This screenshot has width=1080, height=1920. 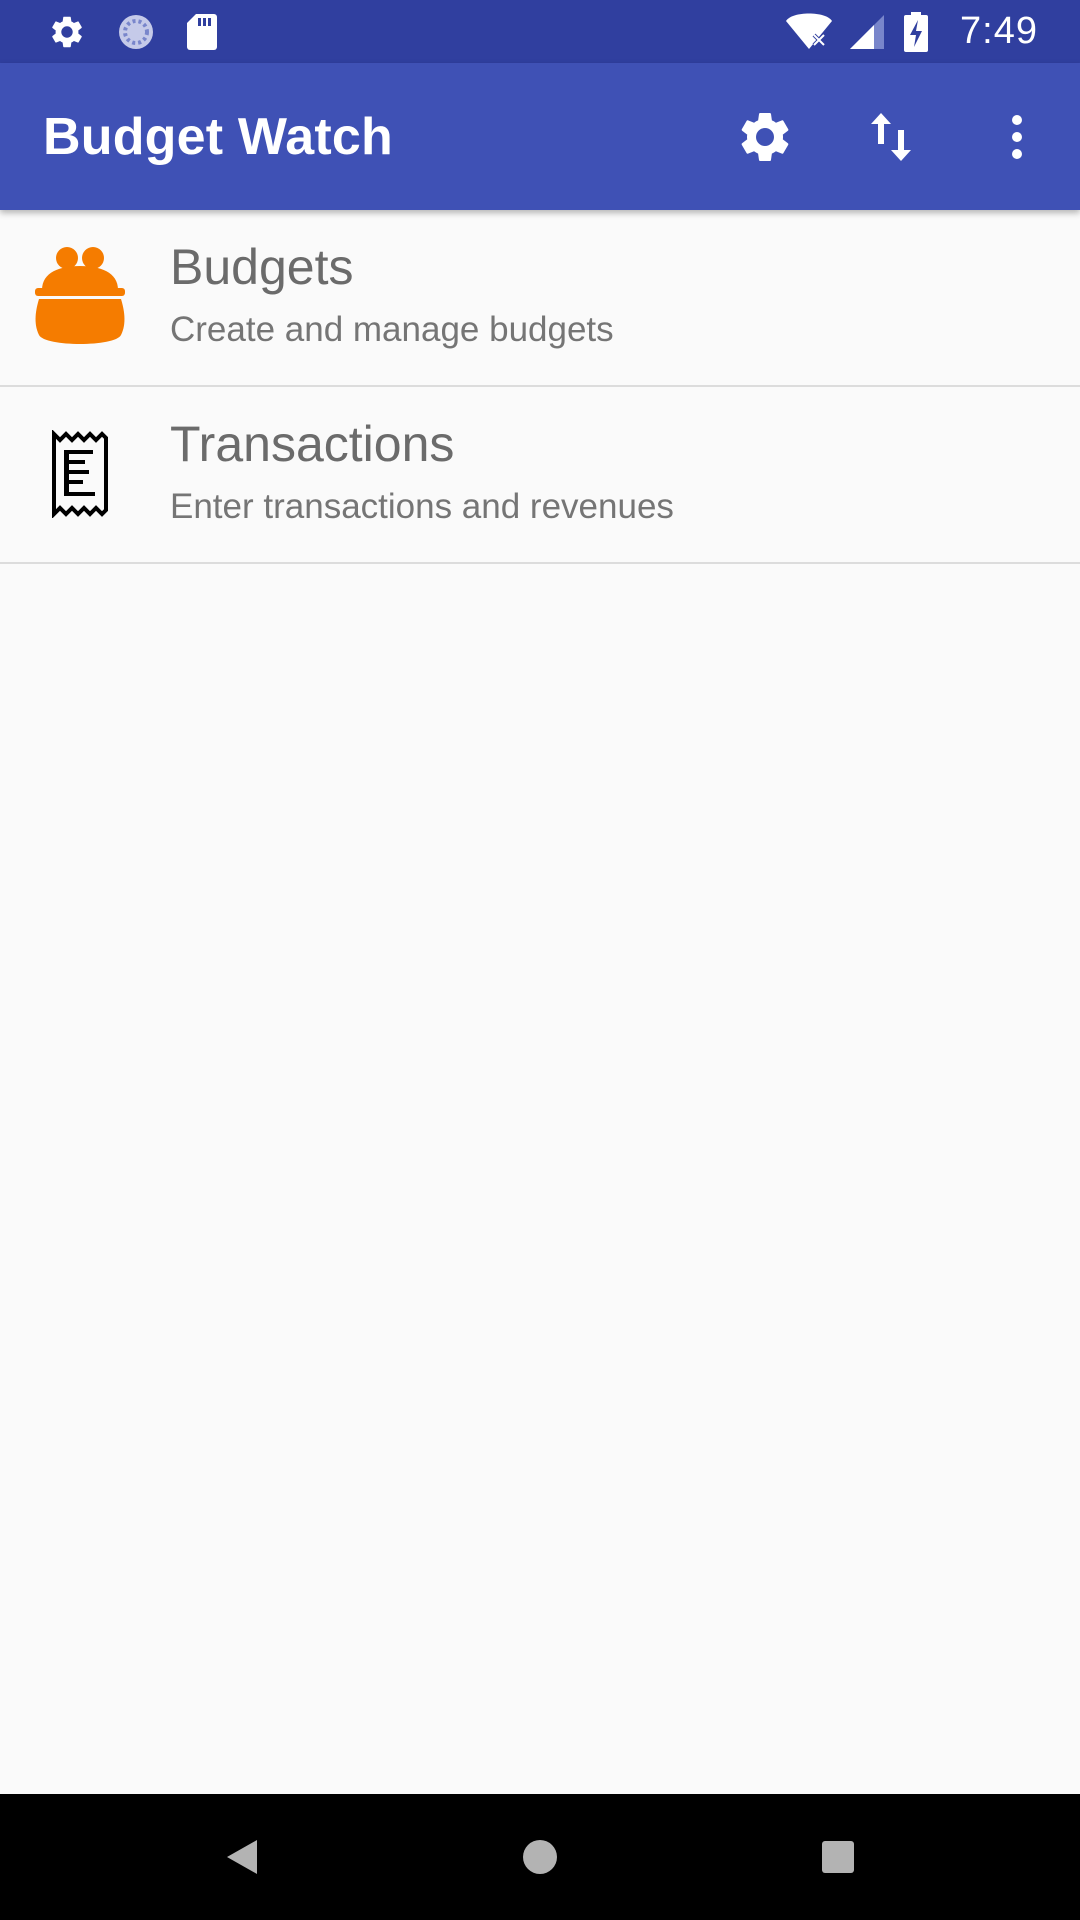 What do you see at coordinates (868, 32) in the screenshot?
I see `signal-icon` at bounding box center [868, 32].